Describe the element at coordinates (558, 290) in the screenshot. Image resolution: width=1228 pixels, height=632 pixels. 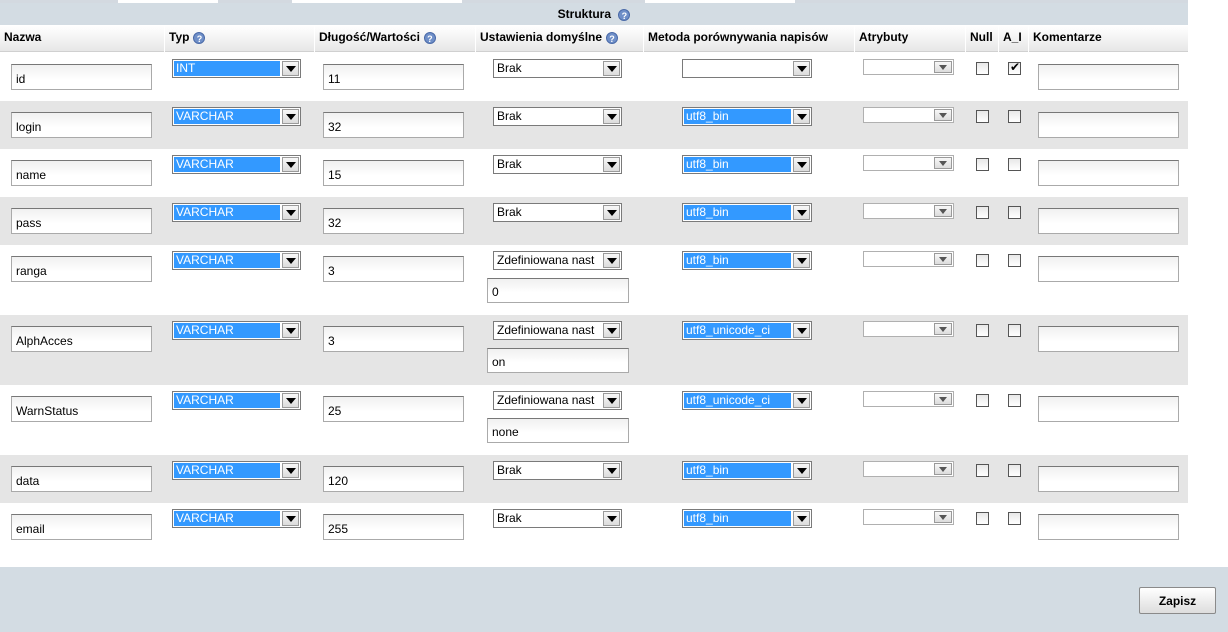
I see `default-value-input: 0` at that location.